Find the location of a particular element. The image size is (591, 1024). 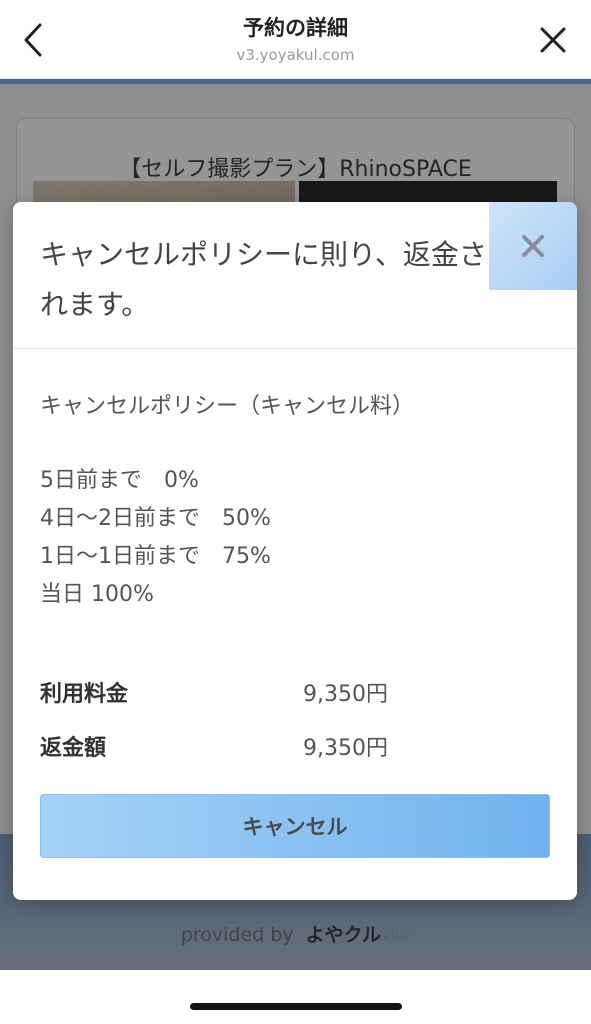

browser-header: 予約の詳細 v3.yoyakul.com is located at coordinates (295, 39).